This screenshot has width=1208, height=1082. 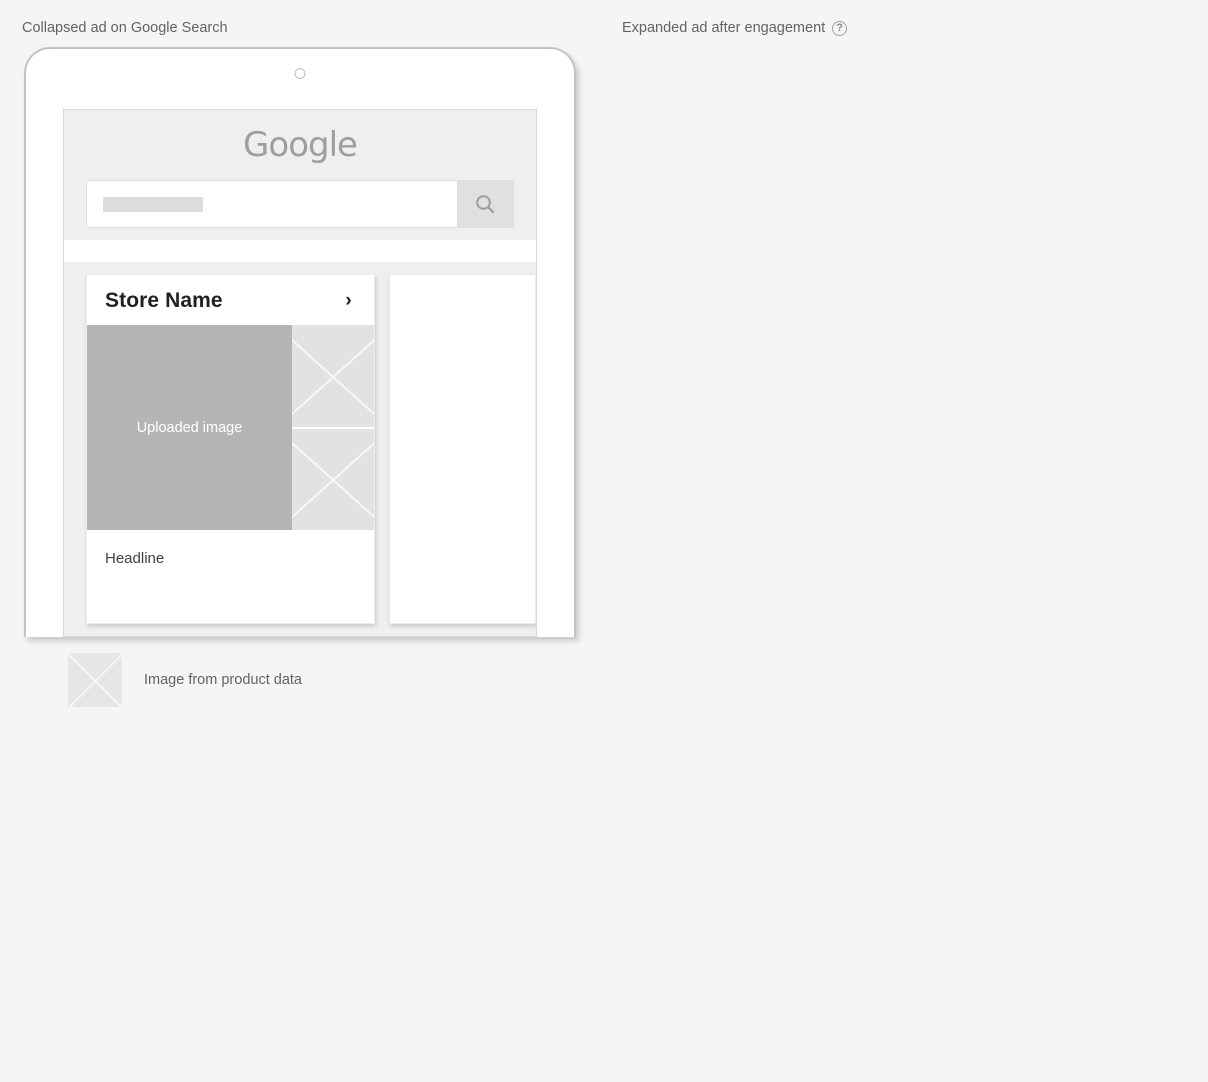 I want to click on search-divider-band, so click(x=300, y=251).